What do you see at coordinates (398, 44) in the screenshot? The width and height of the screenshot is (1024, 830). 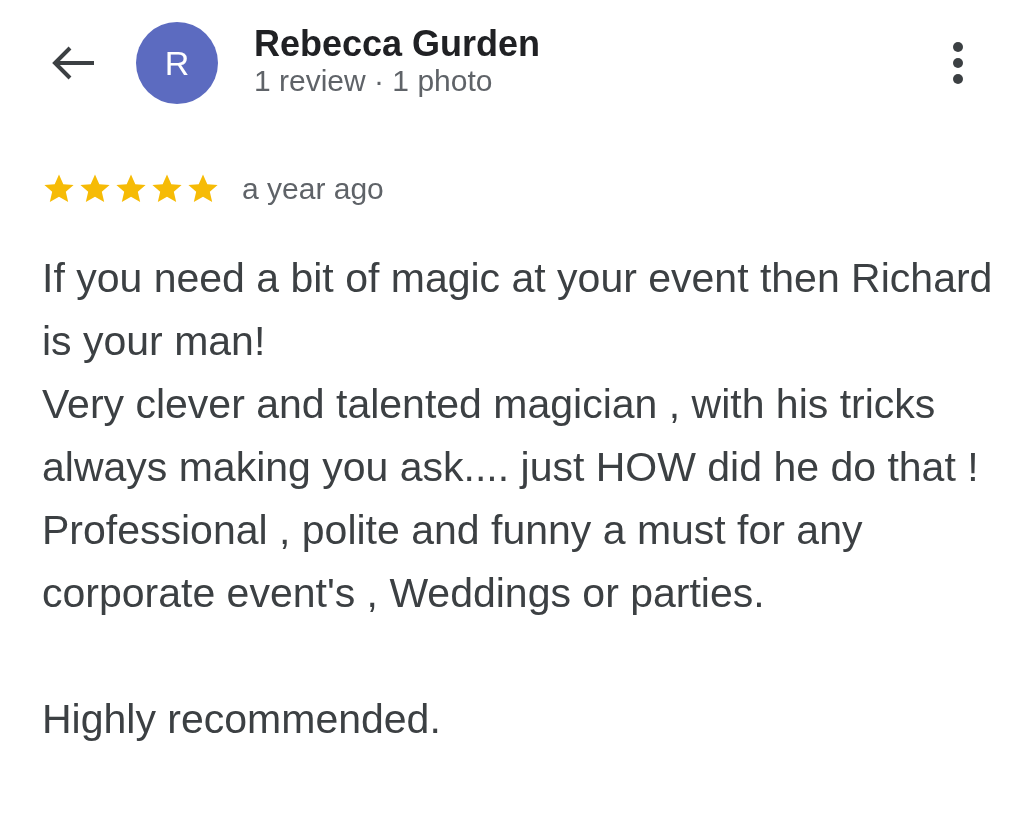 I see `reviewer-name: Rebecca Gurden` at bounding box center [398, 44].